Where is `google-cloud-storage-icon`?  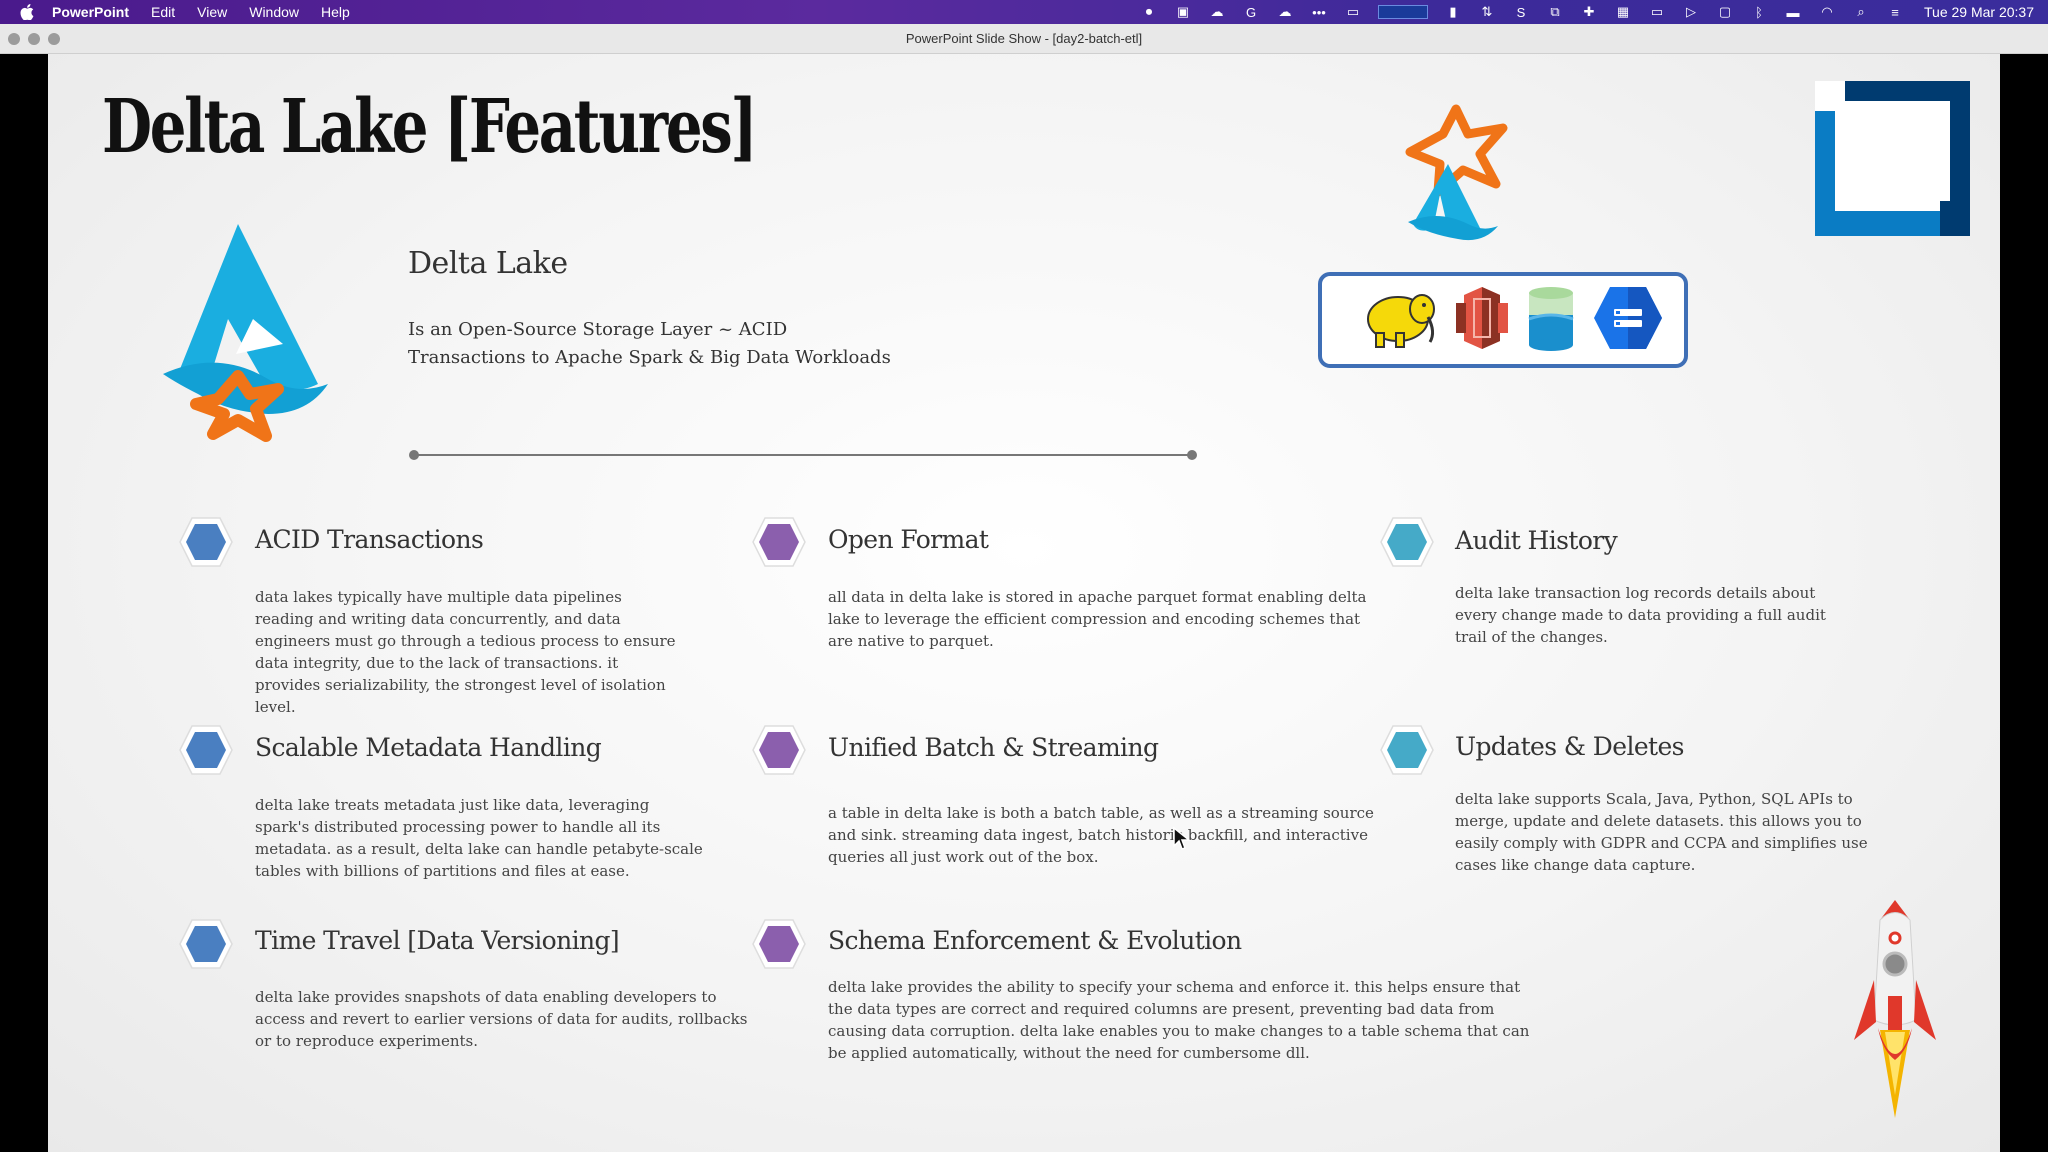 google-cloud-storage-icon is located at coordinates (1628, 320).